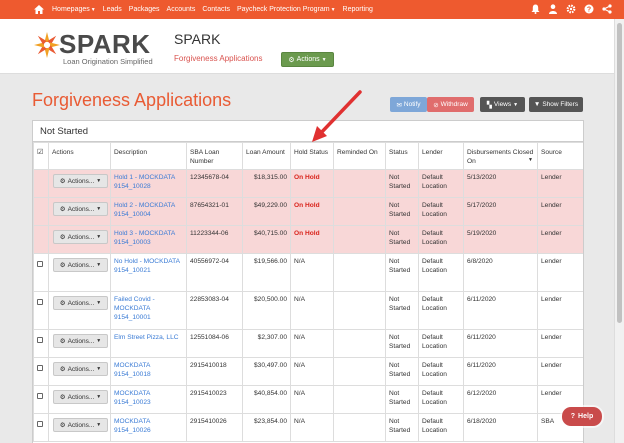  Describe the element at coordinates (112, 9) in the screenshot. I see `nav-leads: Leads` at that location.